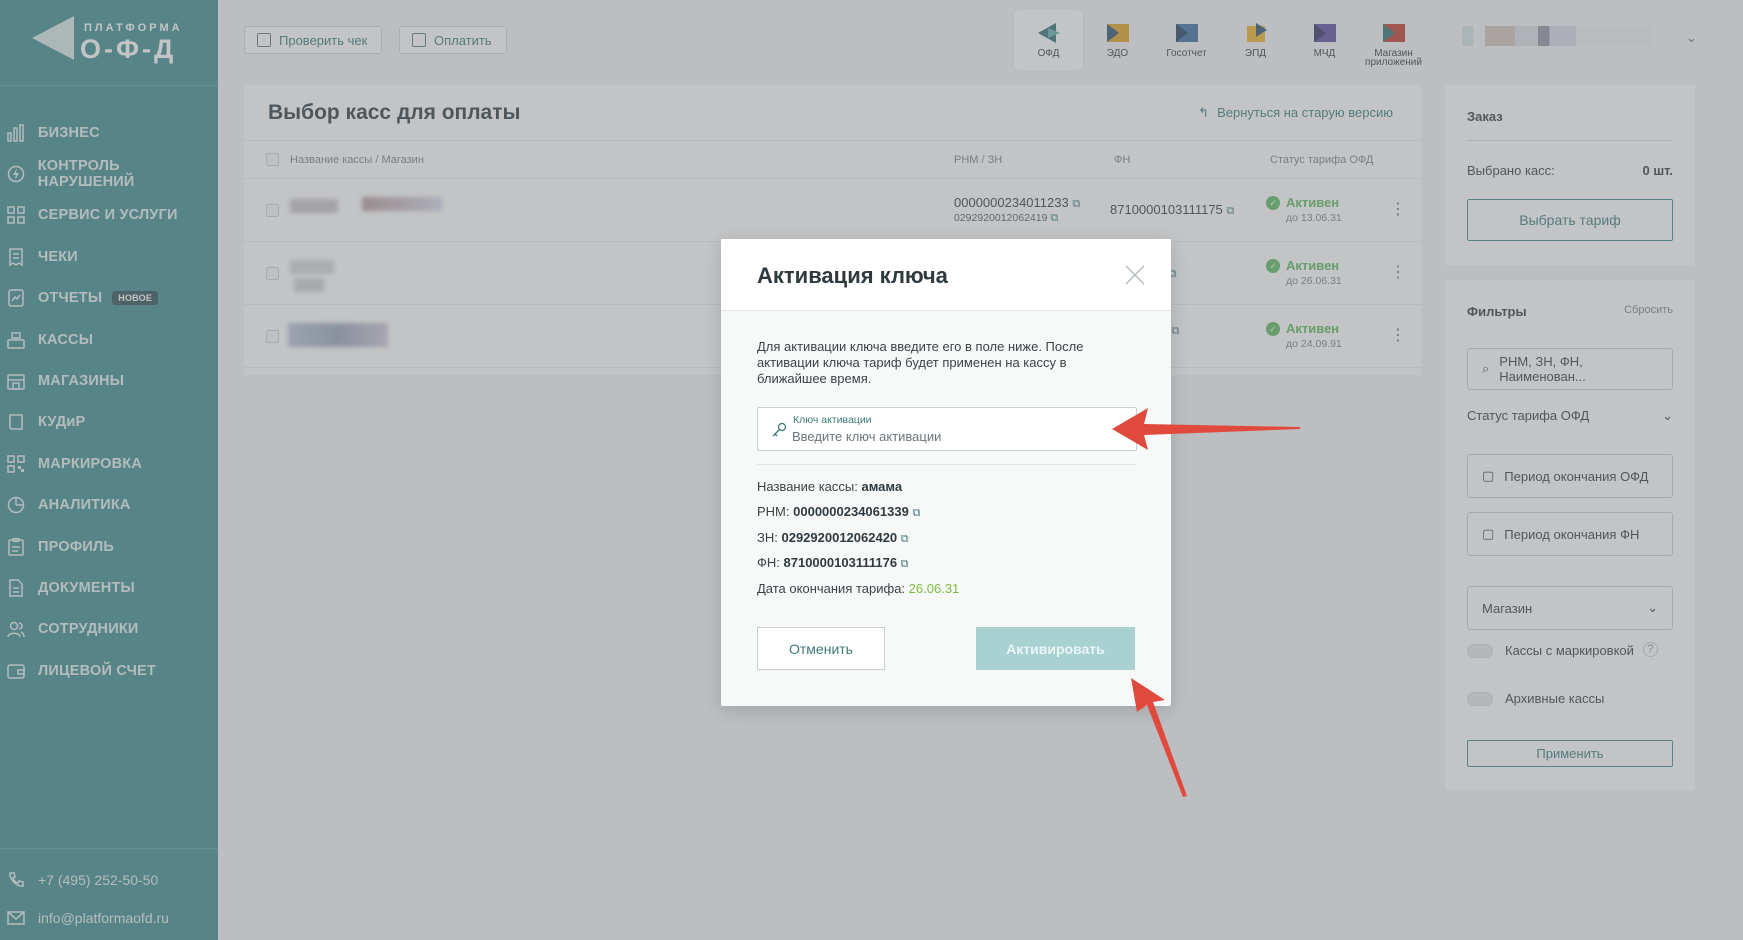  Describe the element at coordinates (773, 511) in the screenshot. I see `rnm-label: РНМ:` at that location.